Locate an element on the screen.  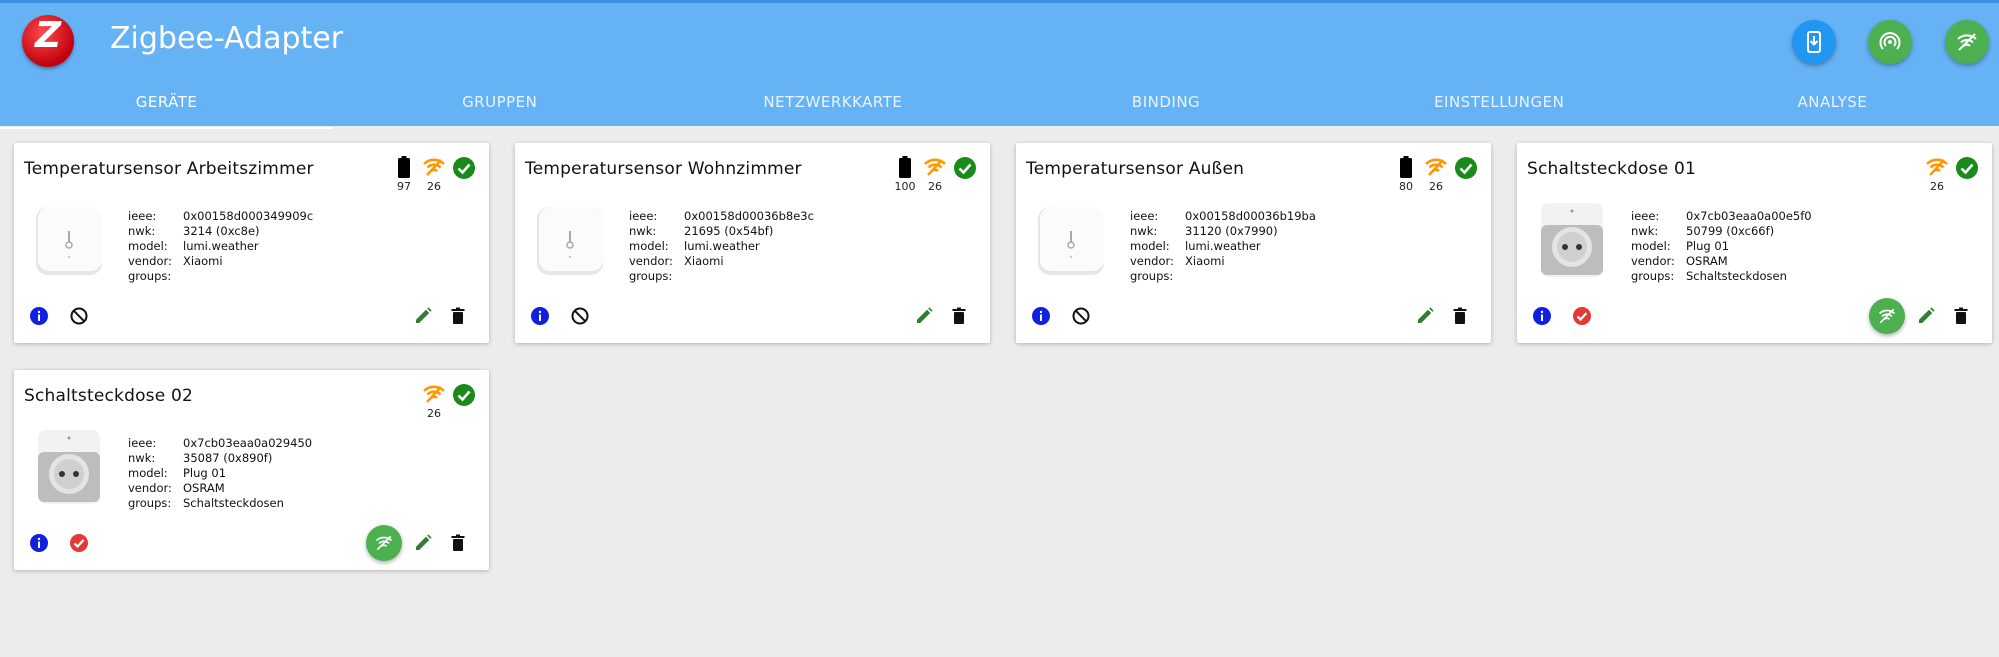
battery-indicator: 97 is located at coordinates (404, 174).